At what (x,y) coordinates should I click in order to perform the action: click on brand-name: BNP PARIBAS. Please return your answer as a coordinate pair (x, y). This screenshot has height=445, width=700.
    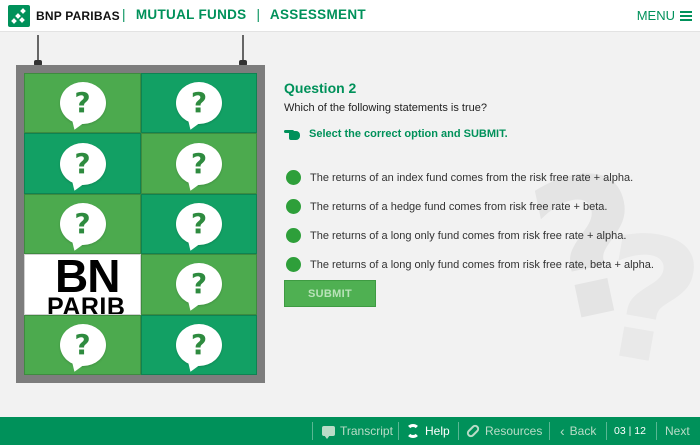
    Looking at the image, I should click on (78, 16).